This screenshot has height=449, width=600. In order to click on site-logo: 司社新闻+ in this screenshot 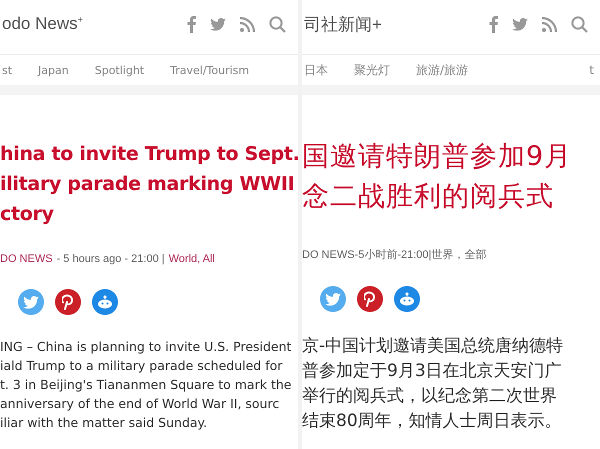, I will do `click(343, 24)`.